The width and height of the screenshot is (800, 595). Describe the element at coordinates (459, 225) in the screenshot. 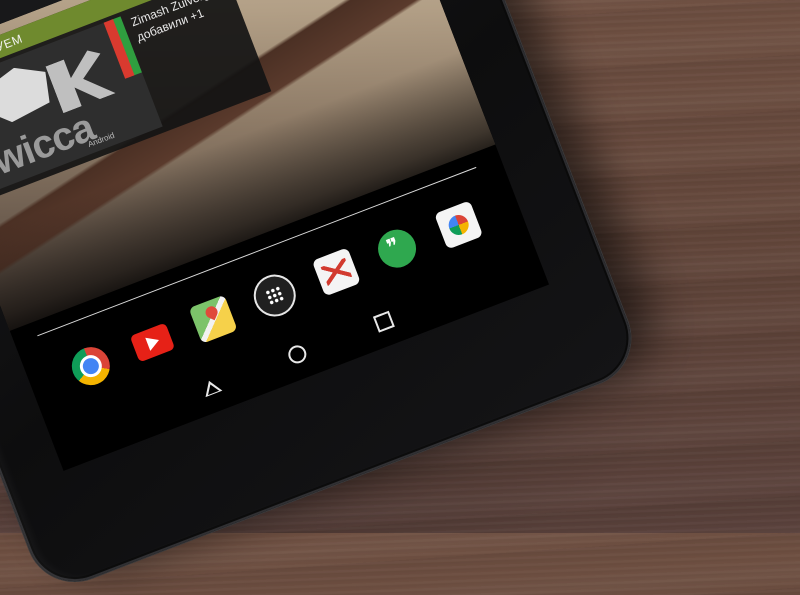

I see `photos-icon` at that location.